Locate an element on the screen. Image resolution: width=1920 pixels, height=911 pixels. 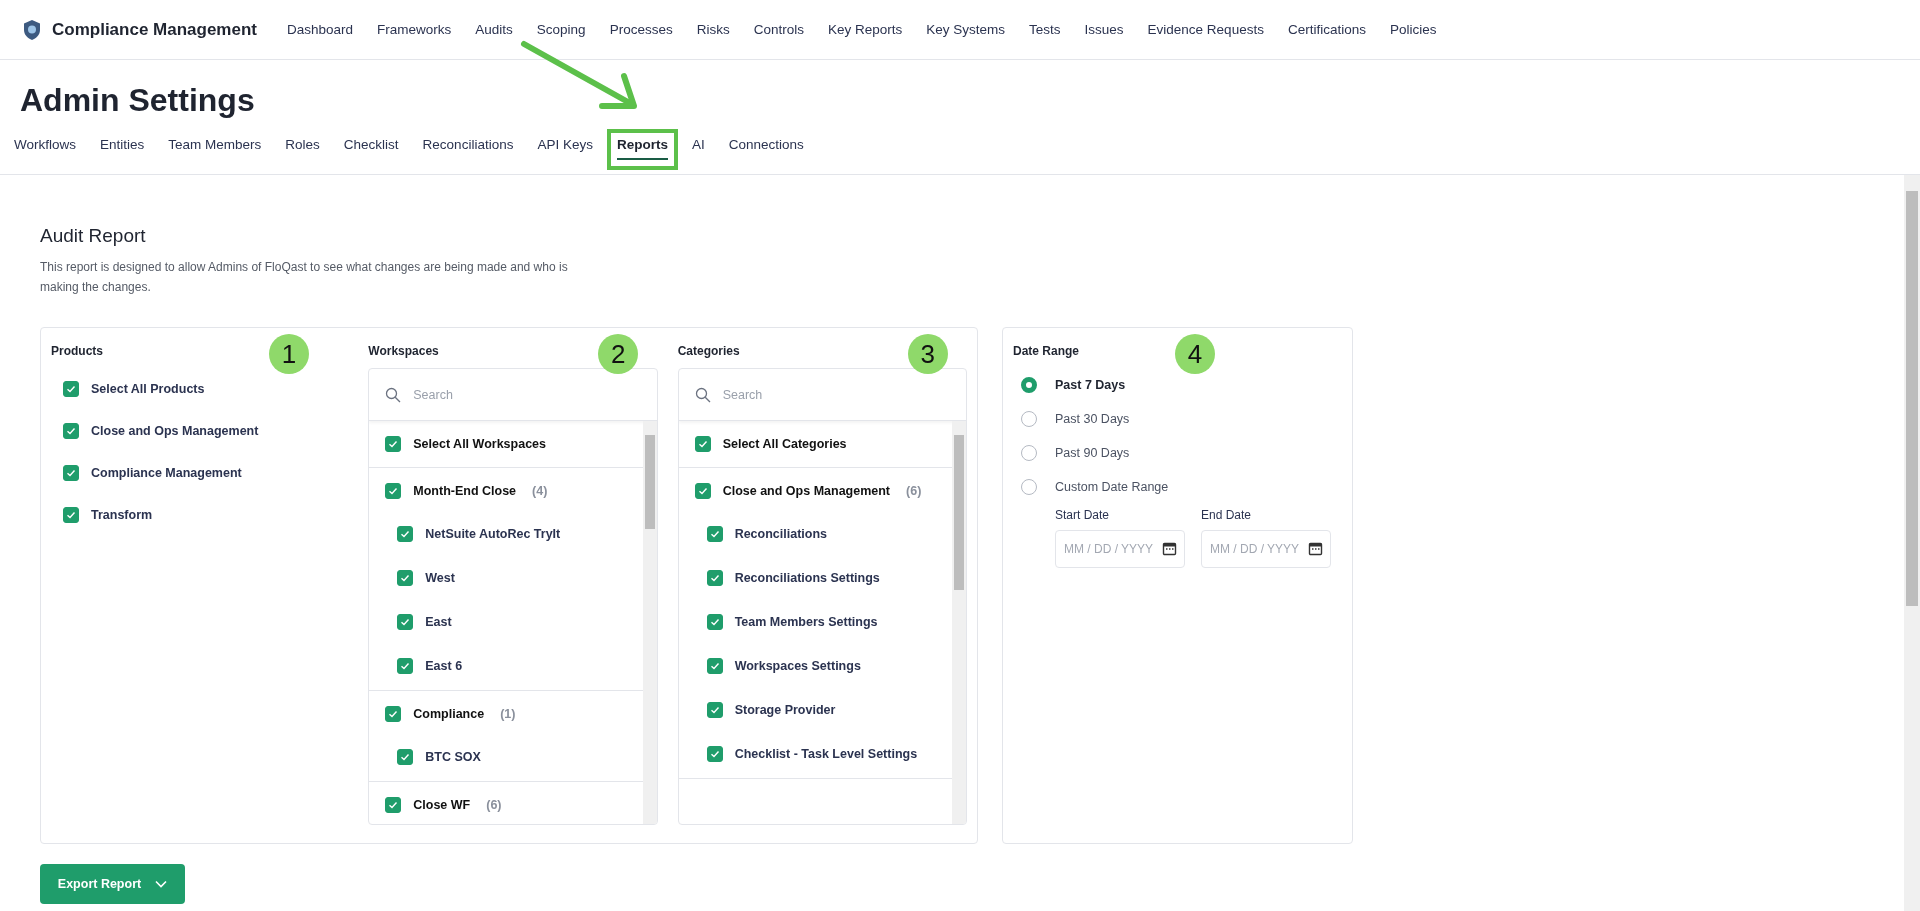
tab: Roles is located at coordinates (302, 149).